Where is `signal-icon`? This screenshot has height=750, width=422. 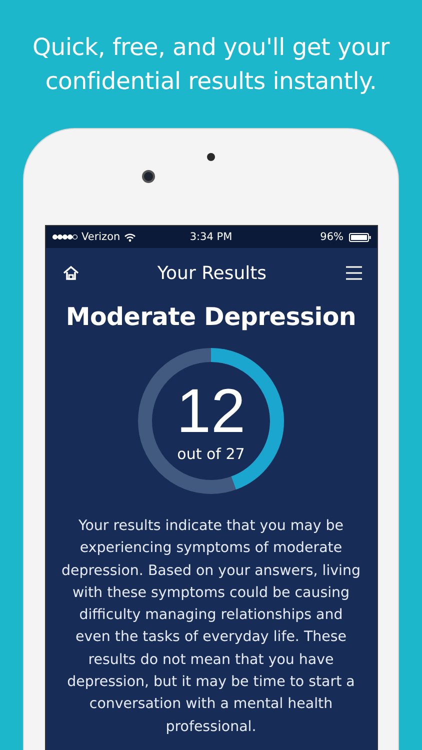 signal-icon is located at coordinates (65, 237).